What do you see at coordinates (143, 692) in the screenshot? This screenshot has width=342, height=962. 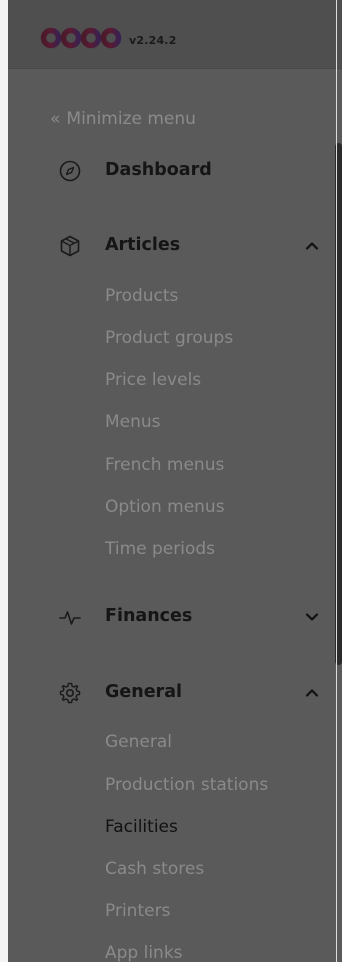 I see `nav-general-label: General` at bounding box center [143, 692].